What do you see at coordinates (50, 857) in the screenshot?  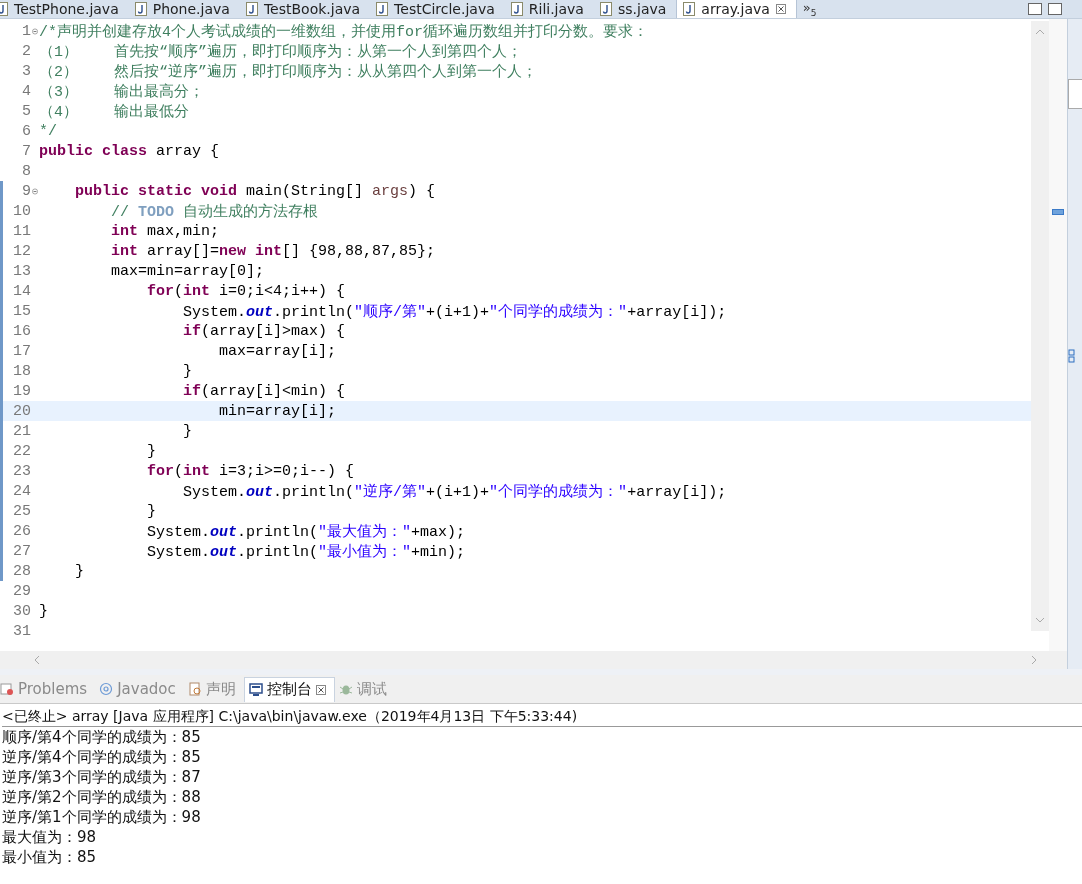 I see `console-output-line: 最小值为：85` at bounding box center [50, 857].